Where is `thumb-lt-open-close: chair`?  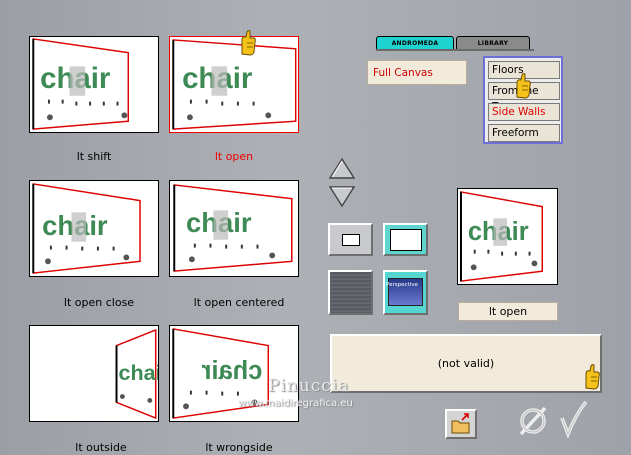 thumb-lt-open-close: chair is located at coordinates (94, 228).